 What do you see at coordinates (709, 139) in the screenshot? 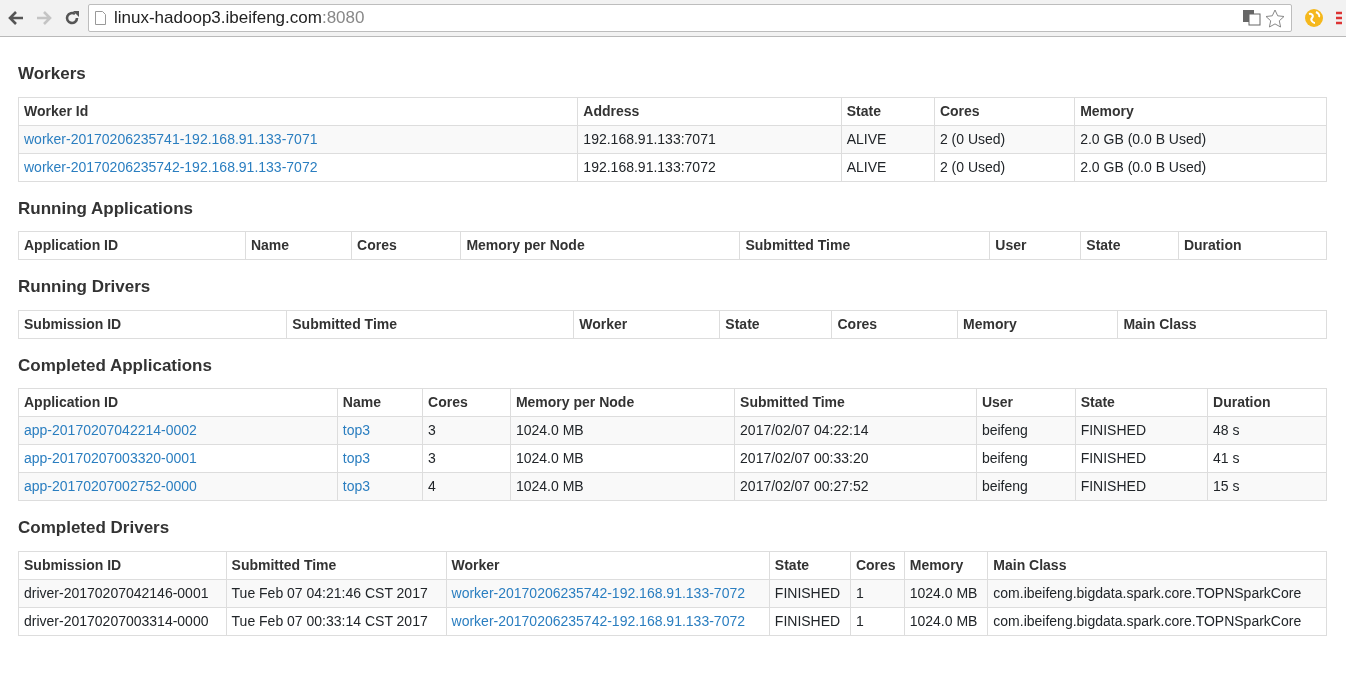
I see `table-cell: 192.168.91.133:7071` at bounding box center [709, 139].